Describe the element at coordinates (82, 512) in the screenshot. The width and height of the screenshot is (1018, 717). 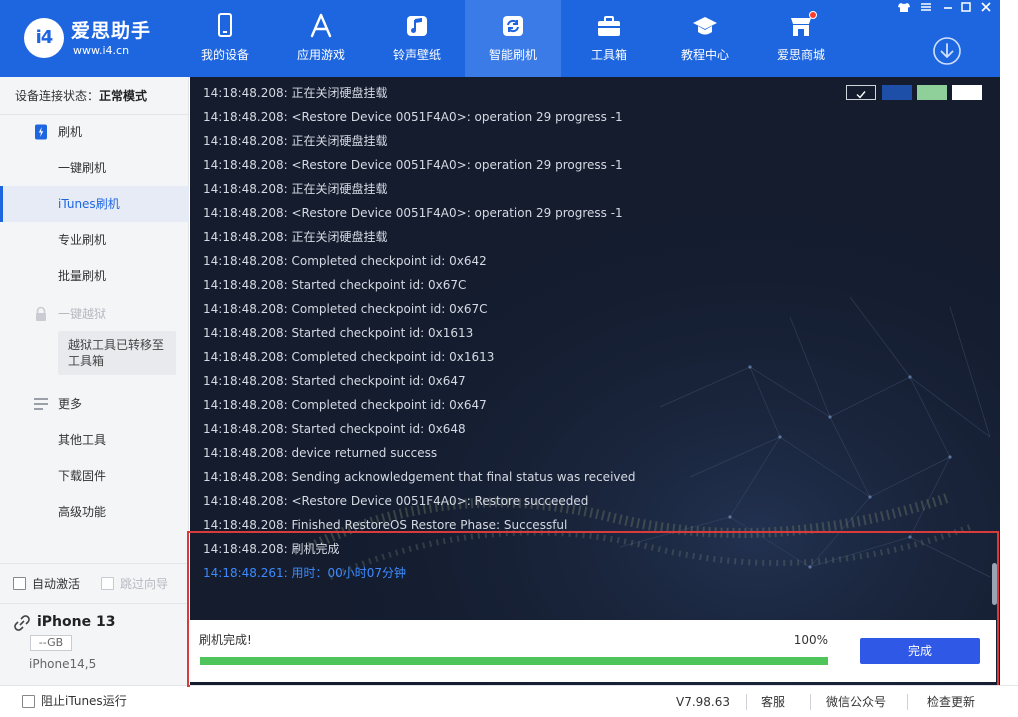
I see `sidebar-item-label: 高级功能` at that location.